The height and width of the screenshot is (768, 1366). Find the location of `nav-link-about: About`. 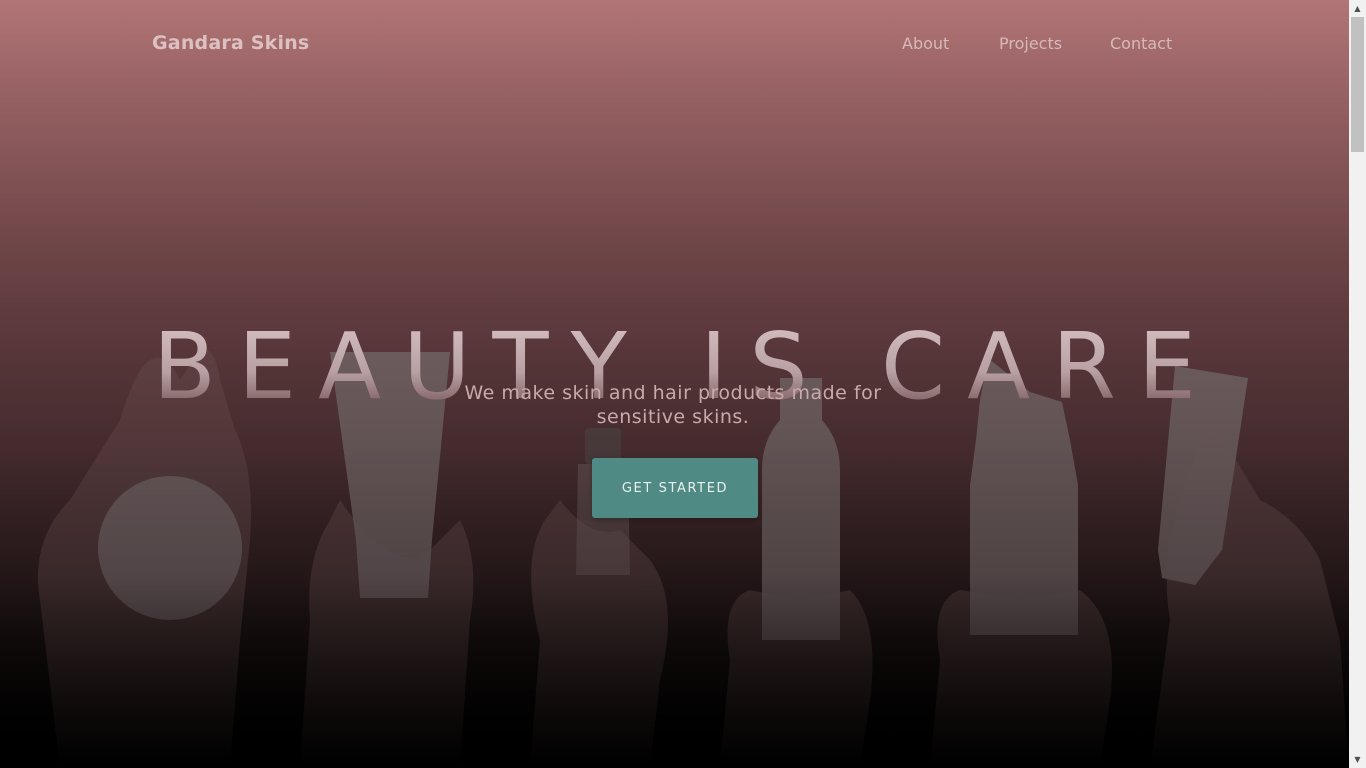

nav-link-about: About is located at coordinates (925, 43).